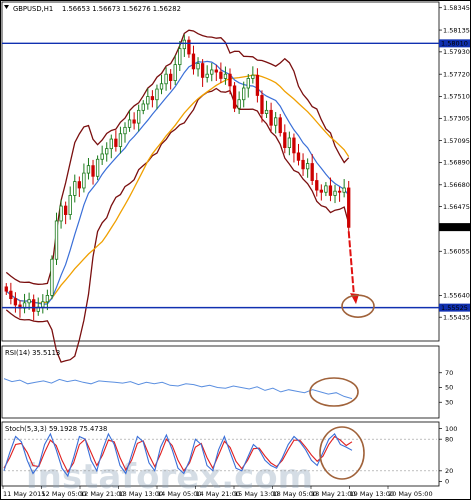 The image size is (471, 500). I want to click on price-tick-label: 1.57510, so click(456, 97).